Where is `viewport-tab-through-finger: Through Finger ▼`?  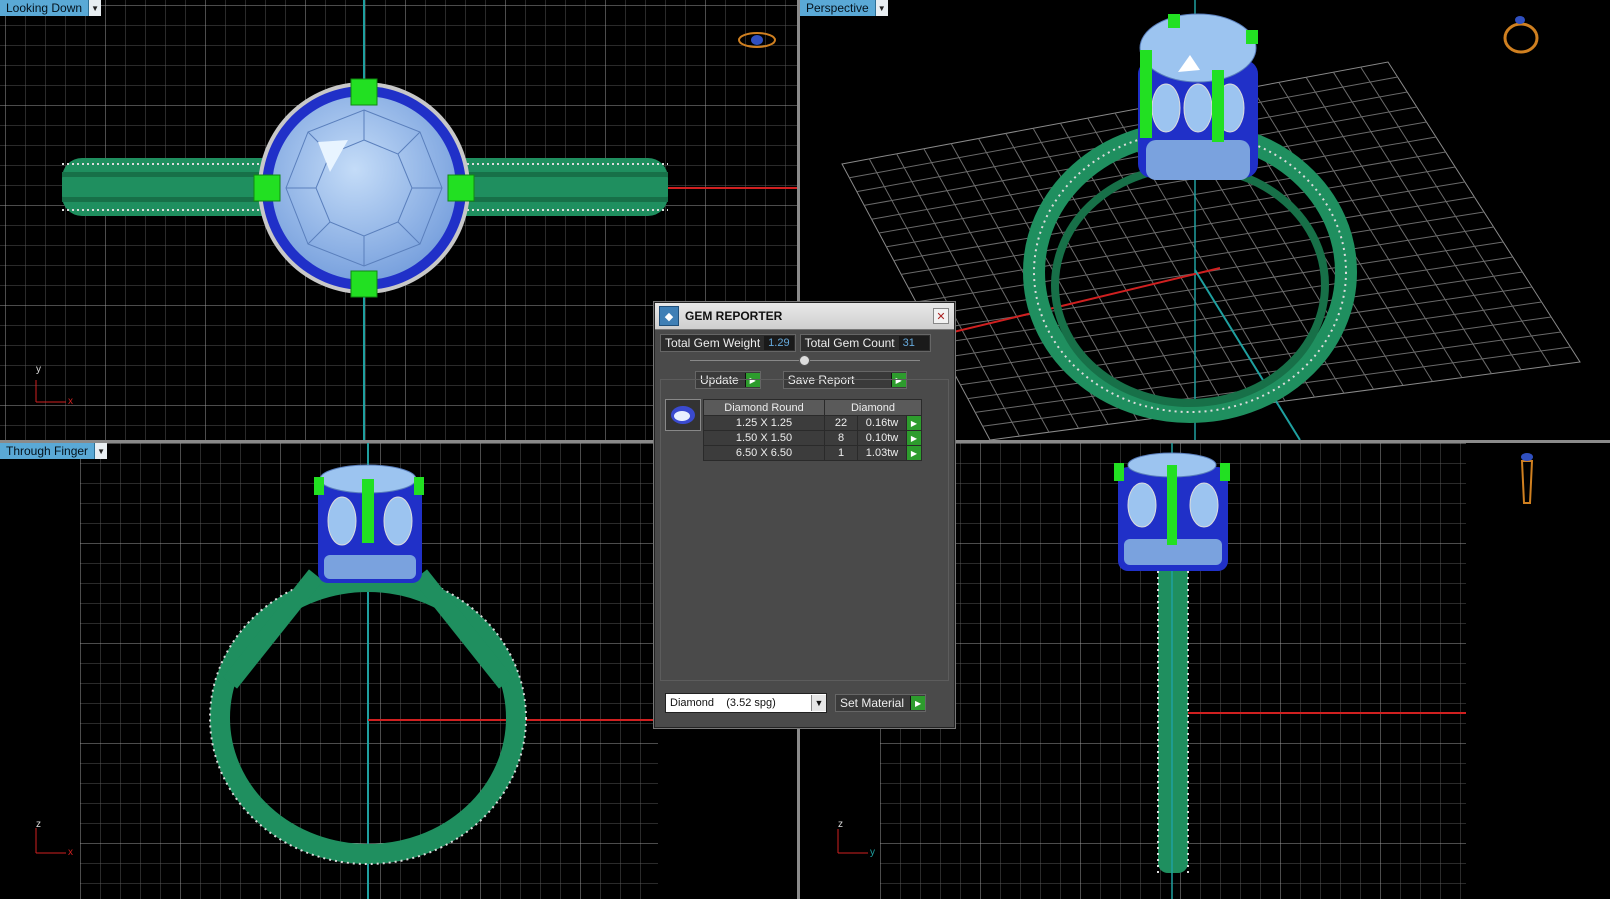 viewport-tab-through-finger: Through Finger ▼ is located at coordinates (54, 451).